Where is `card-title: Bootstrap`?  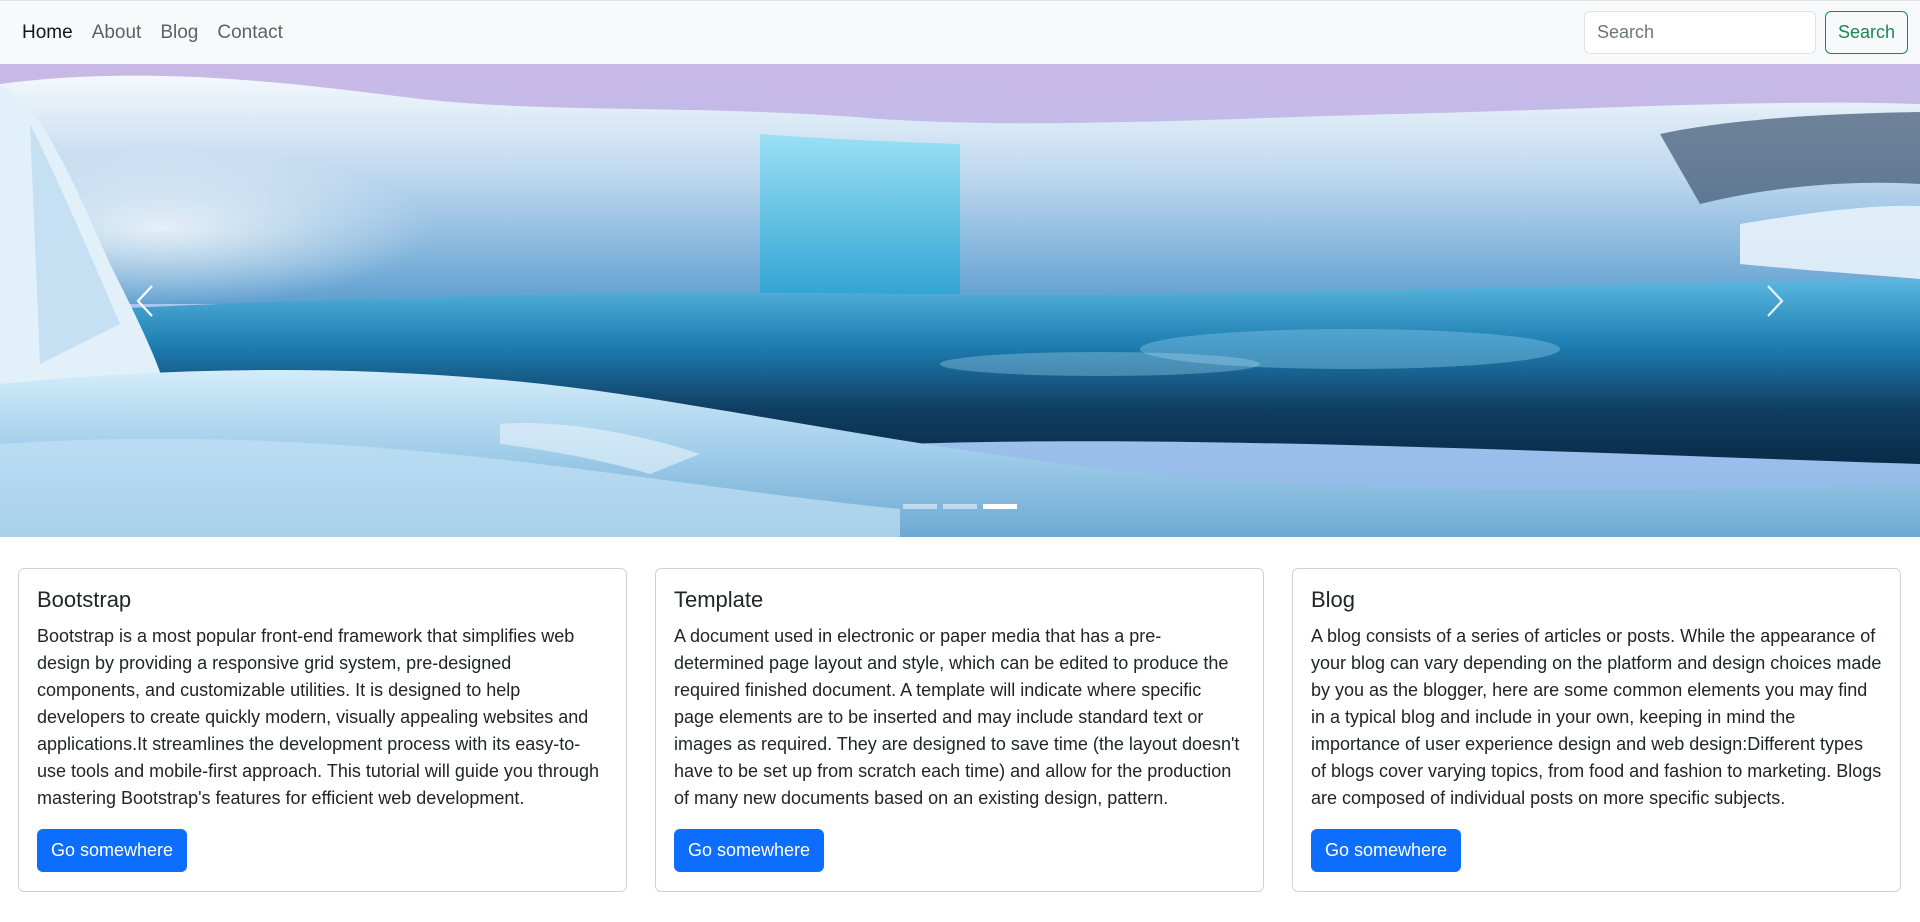 card-title: Bootstrap is located at coordinates (84, 599).